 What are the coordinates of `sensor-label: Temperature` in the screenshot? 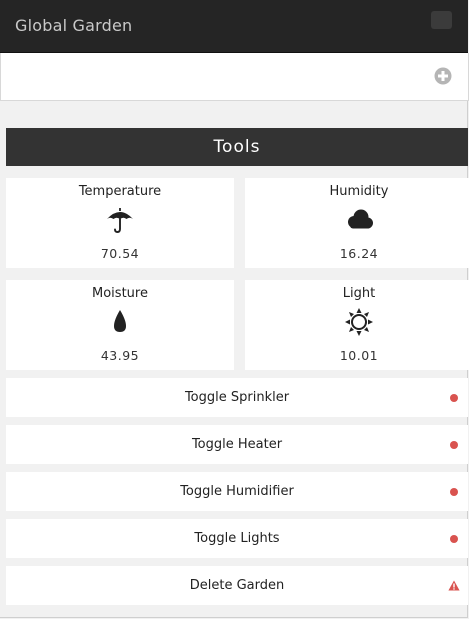 It's located at (120, 191).